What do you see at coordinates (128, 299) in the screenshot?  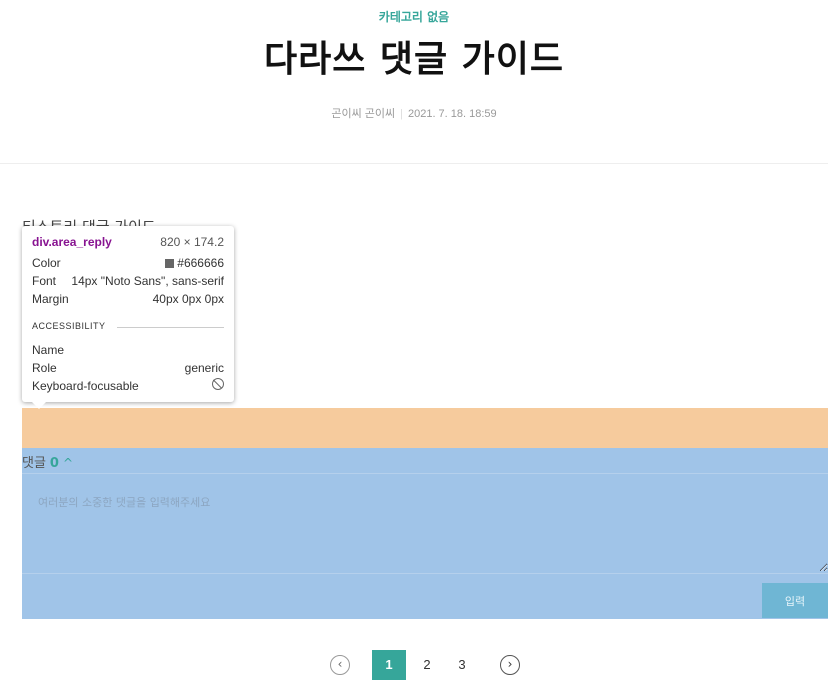 I see `tooltip-row-margin: Margin 40px 0px 0px` at bounding box center [128, 299].